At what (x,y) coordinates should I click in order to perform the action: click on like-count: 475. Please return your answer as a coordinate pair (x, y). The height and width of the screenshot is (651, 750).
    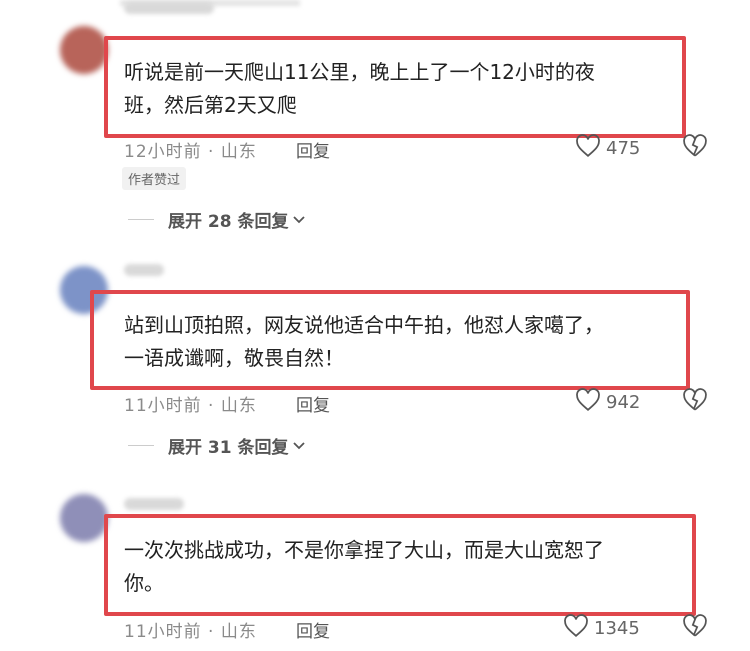
    Looking at the image, I should click on (623, 148).